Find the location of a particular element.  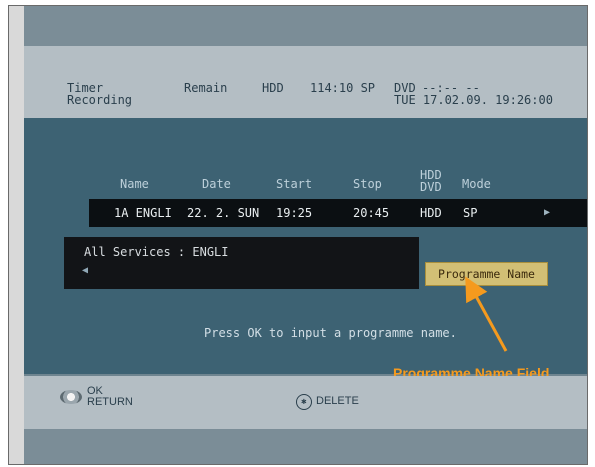

bottom-band is located at coordinates (305, 446).